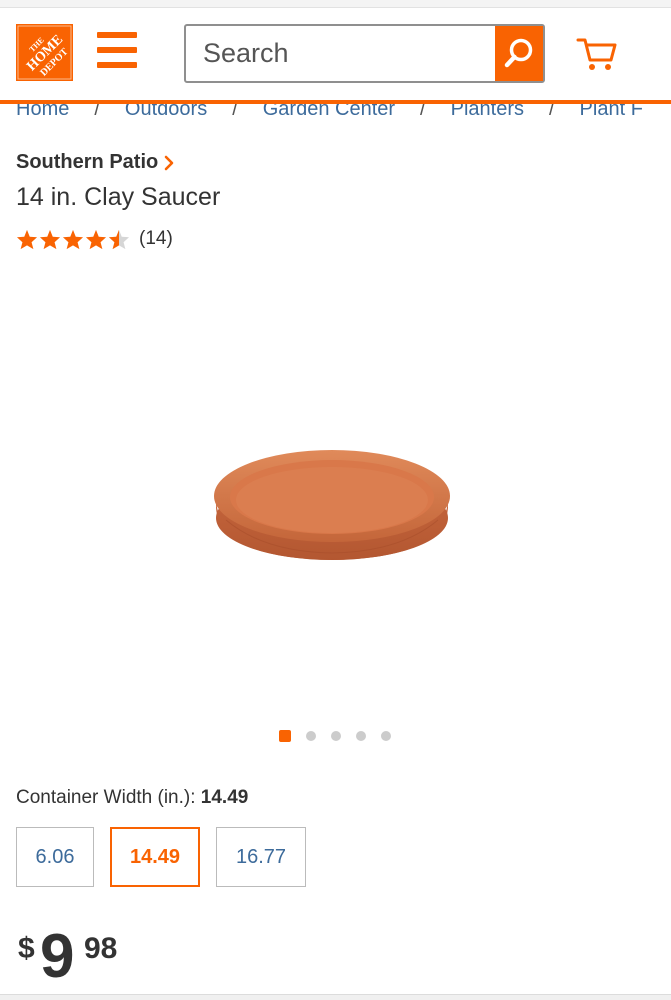 This screenshot has height=1000, width=671. I want to click on star-half-icon, so click(119, 239).